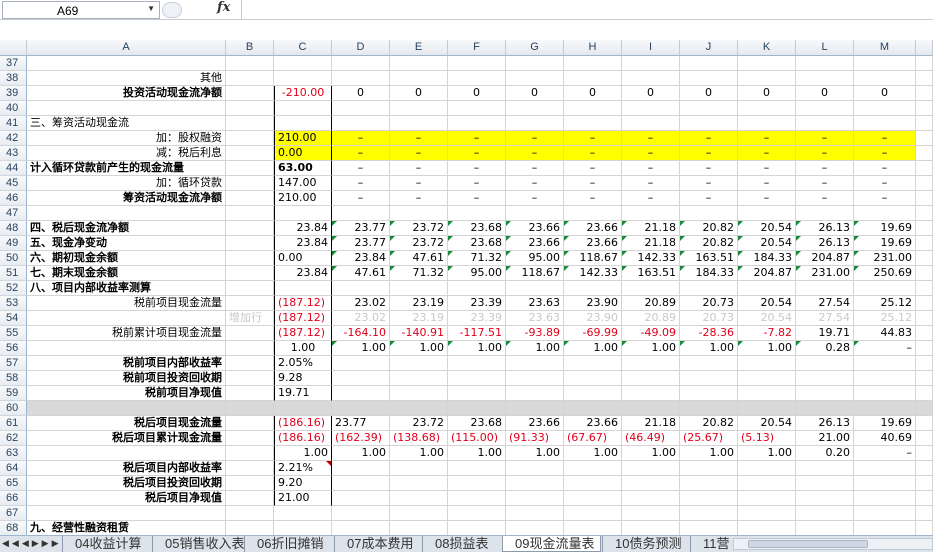 Image resolution: width=933 pixels, height=552 pixels. What do you see at coordinates (303, 108) in the screenshot?
I see `cell-c40` at bounding box center [303, 108].